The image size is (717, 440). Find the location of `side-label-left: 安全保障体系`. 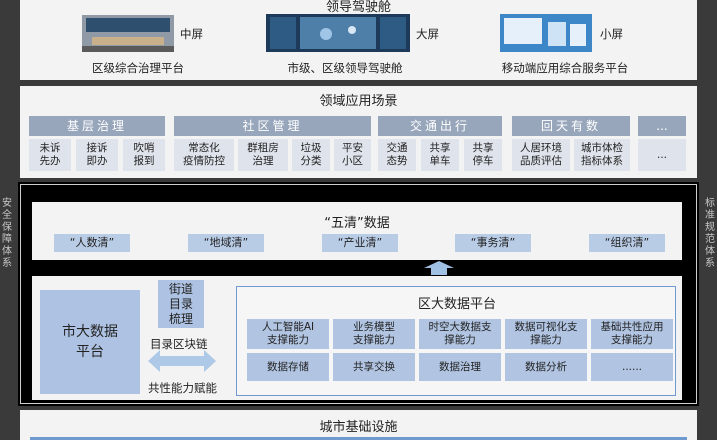

side-label-left: 安全保障体系 is located at coordinates (7, 233).